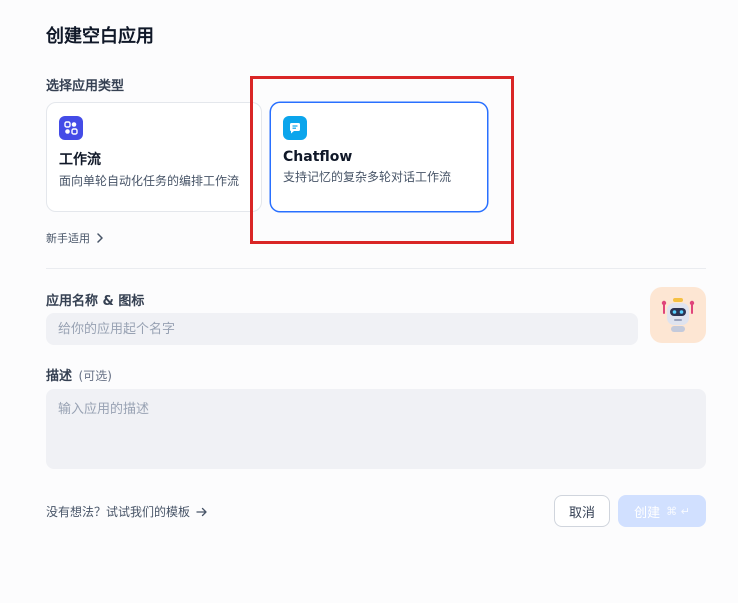 The width and height of the screenshot is (738, 603). What do you see at coordinates (318, 157) in the screenshot?
I see `app-type-name: Chatflow` at bounding box center [318, 157].